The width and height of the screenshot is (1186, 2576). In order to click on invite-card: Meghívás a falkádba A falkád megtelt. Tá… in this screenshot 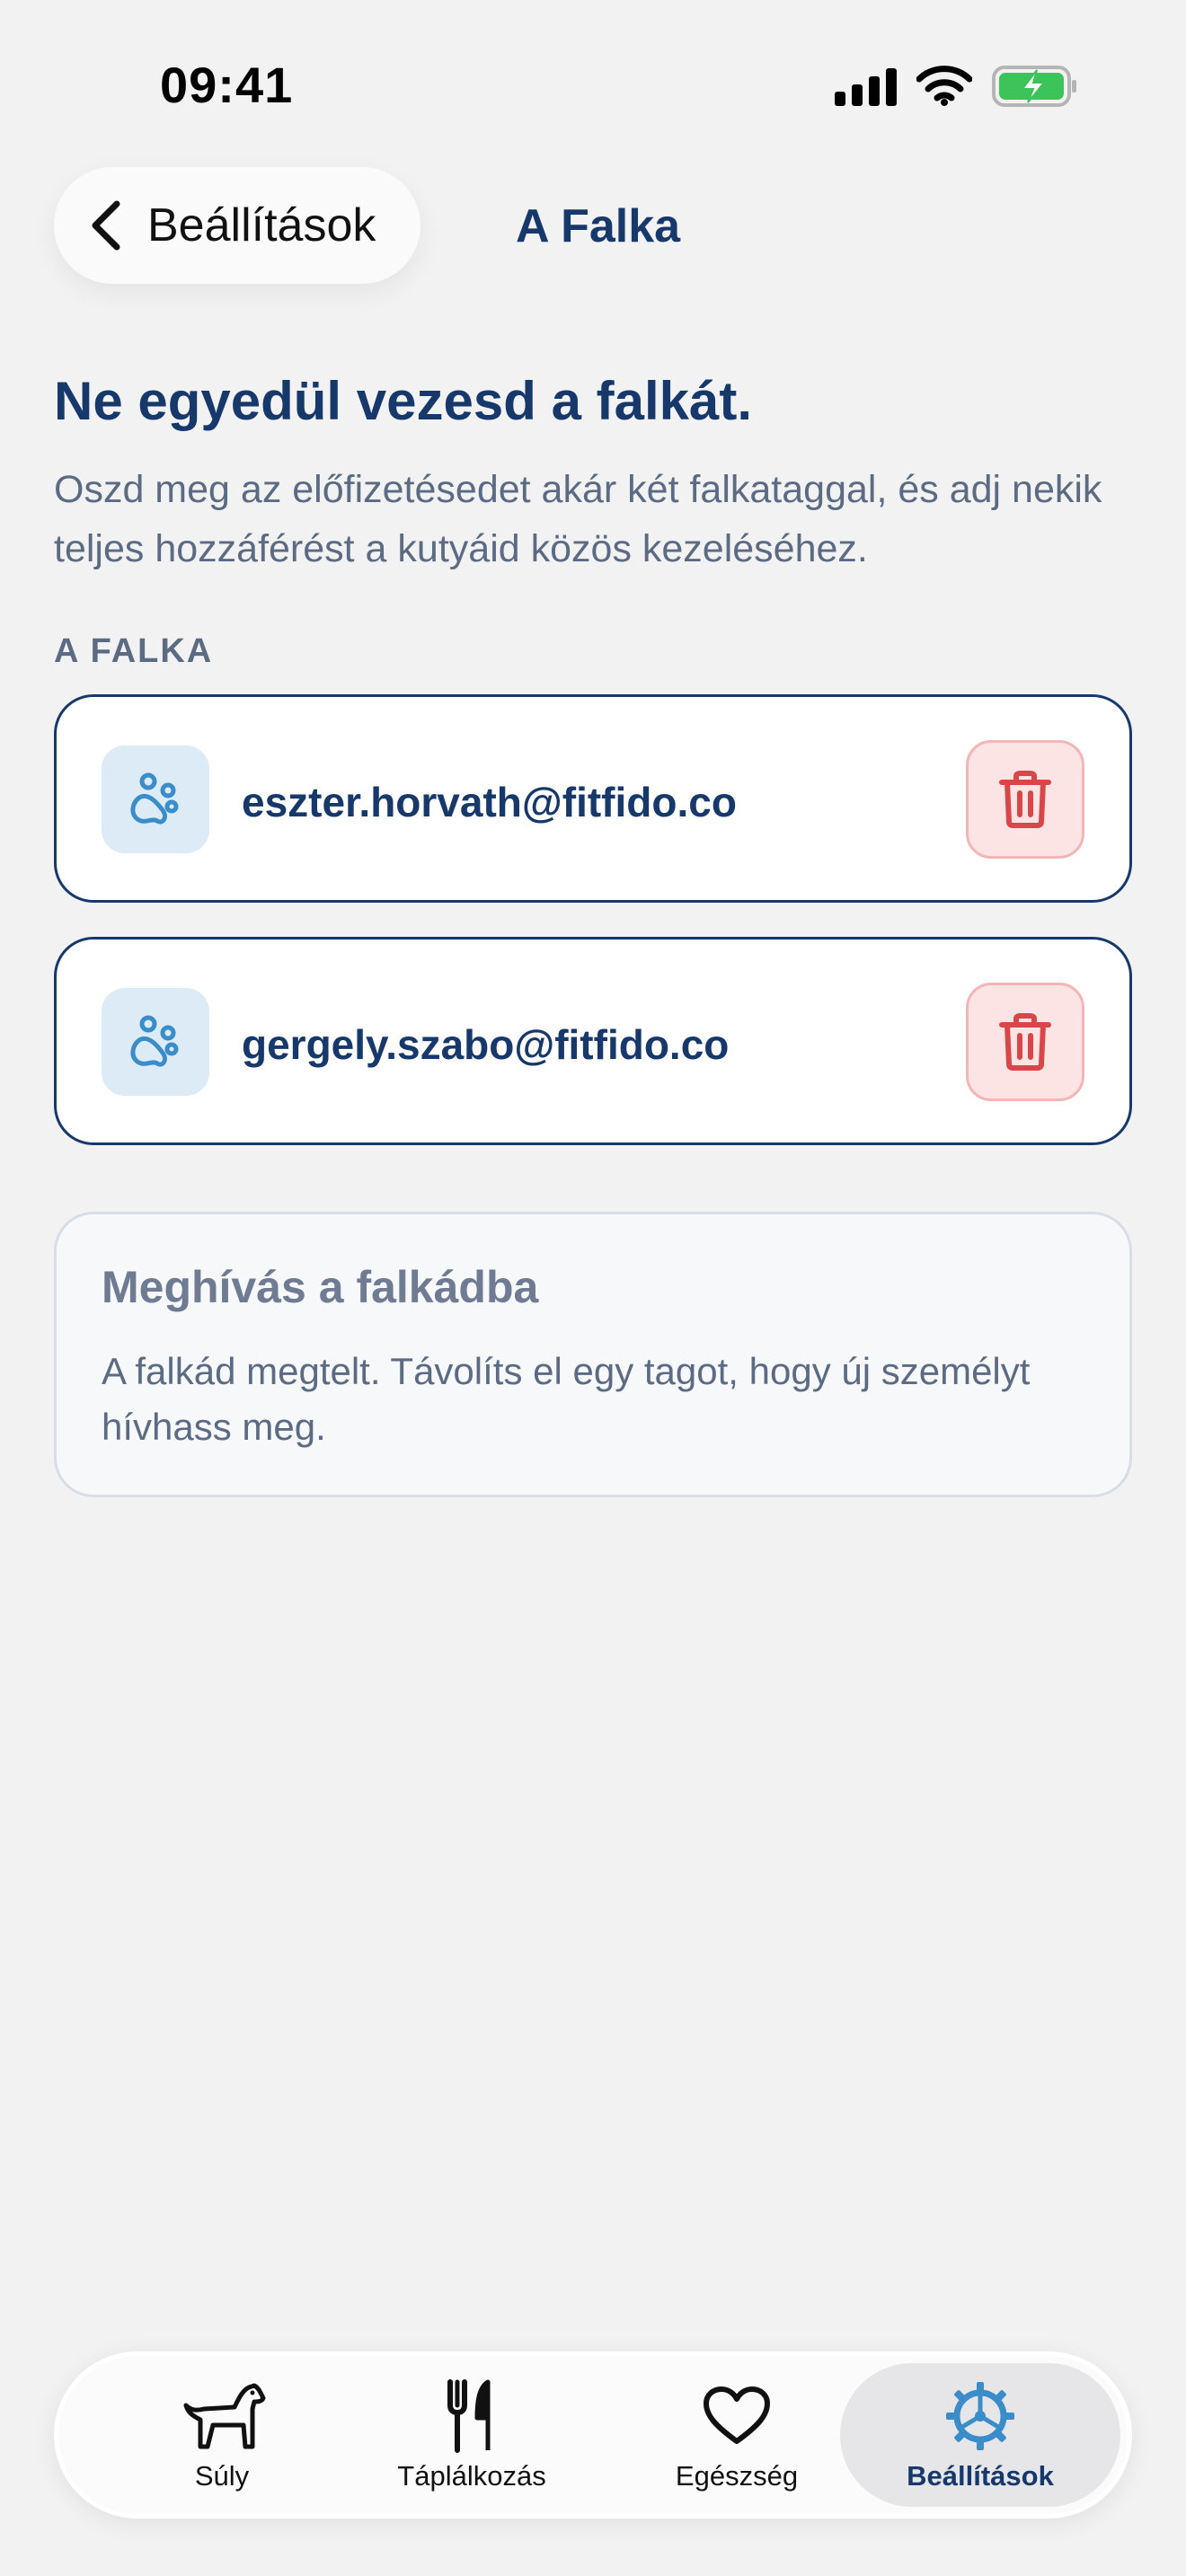, I will do `click(593, 1354)`.